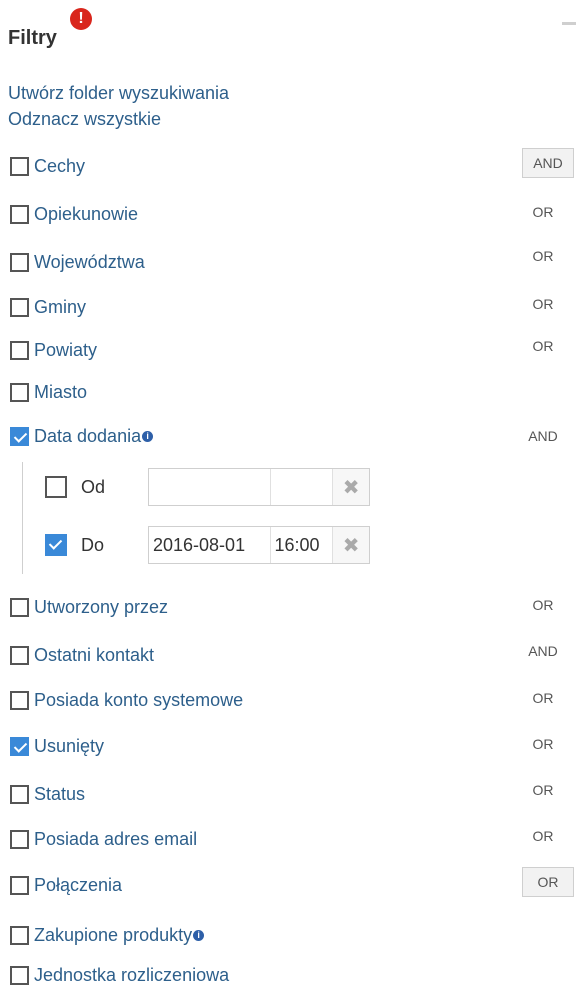  I want to click on alert-icon: !, so click(81, 19).